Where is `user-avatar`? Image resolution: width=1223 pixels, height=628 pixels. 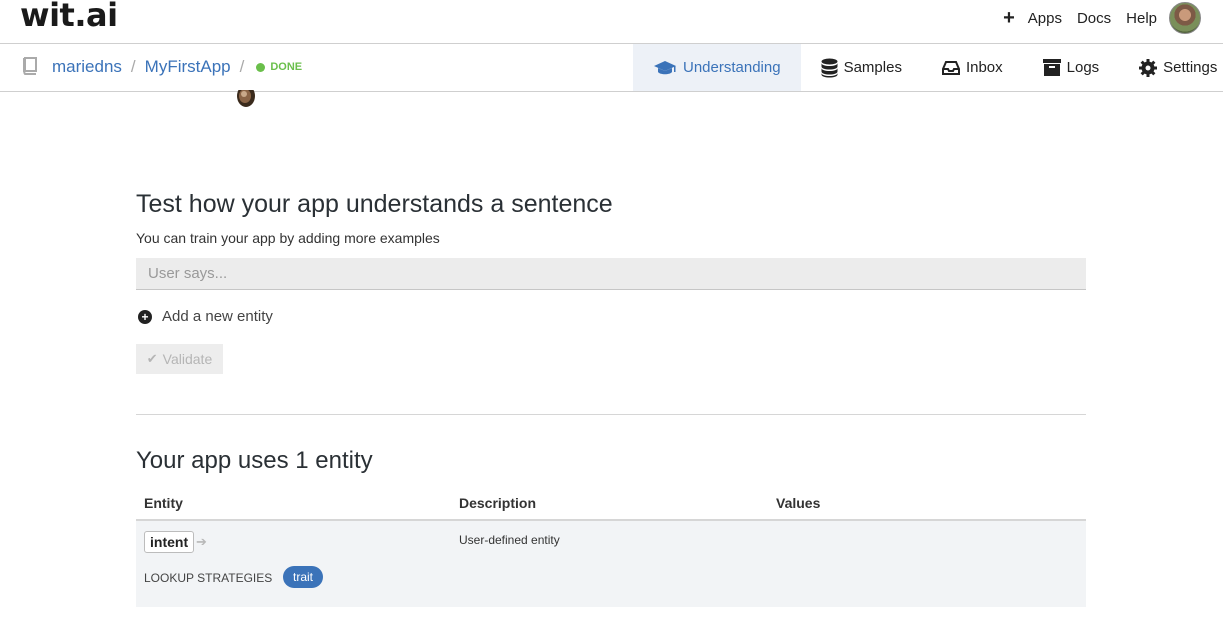 user-avatar is located at coordinates (1185, 18).